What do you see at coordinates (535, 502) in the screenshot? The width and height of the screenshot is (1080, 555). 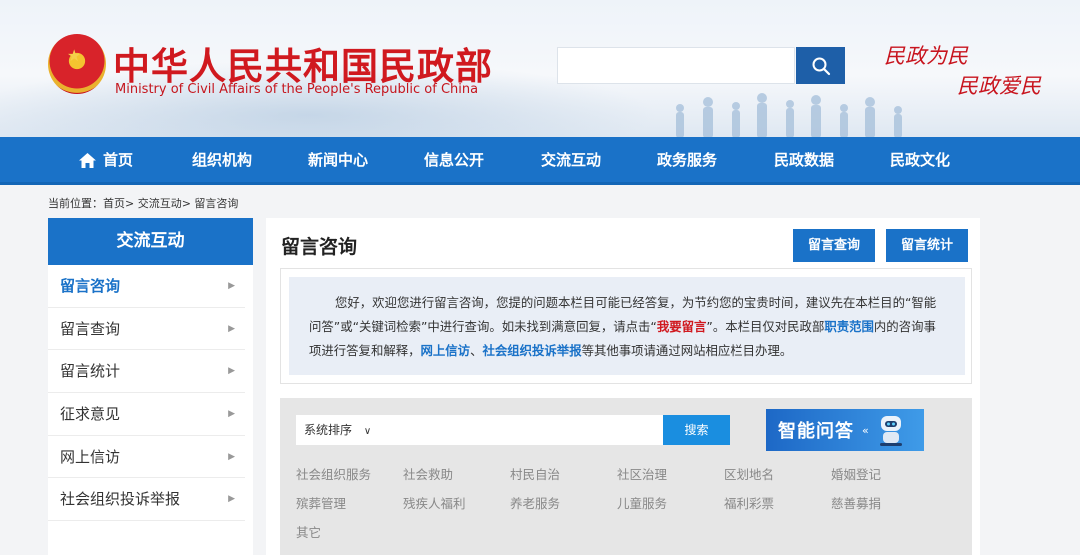 I see `category-elderly: 养老服务` at bounding box center [535, 502].